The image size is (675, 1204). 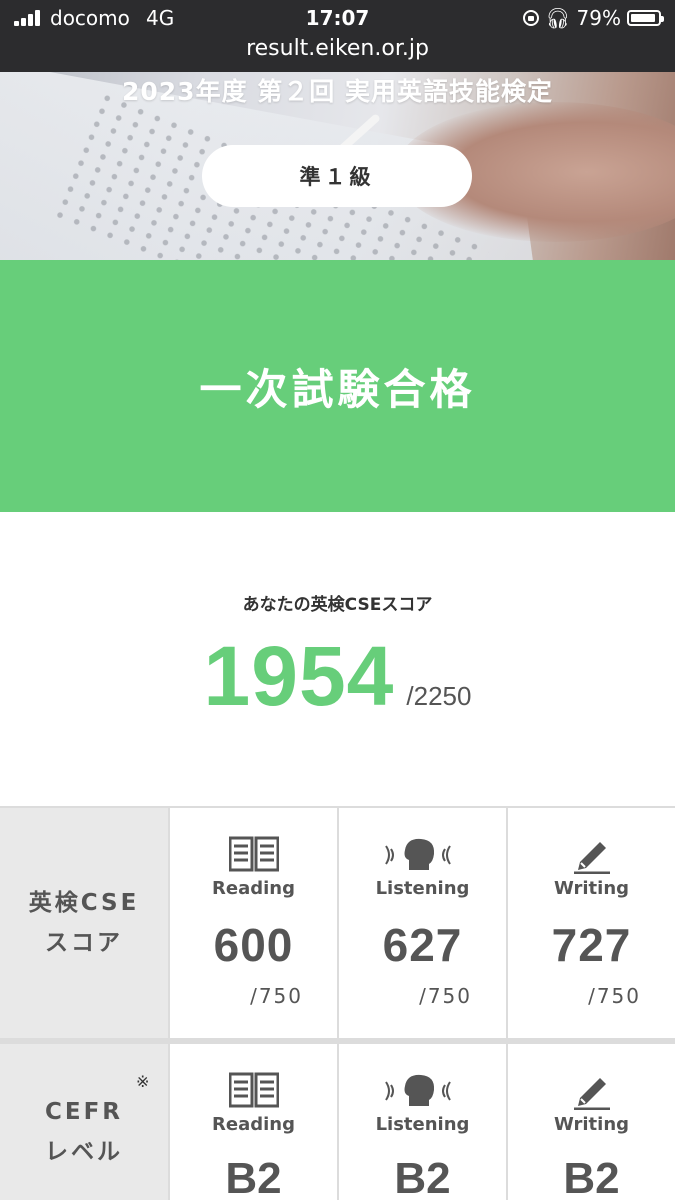 What do you see at coordinates (337, 91) in the screenshot?
I see `exam-title: 2023年度 第２回 実用英語技能検定` at bounding box center [337, 91].